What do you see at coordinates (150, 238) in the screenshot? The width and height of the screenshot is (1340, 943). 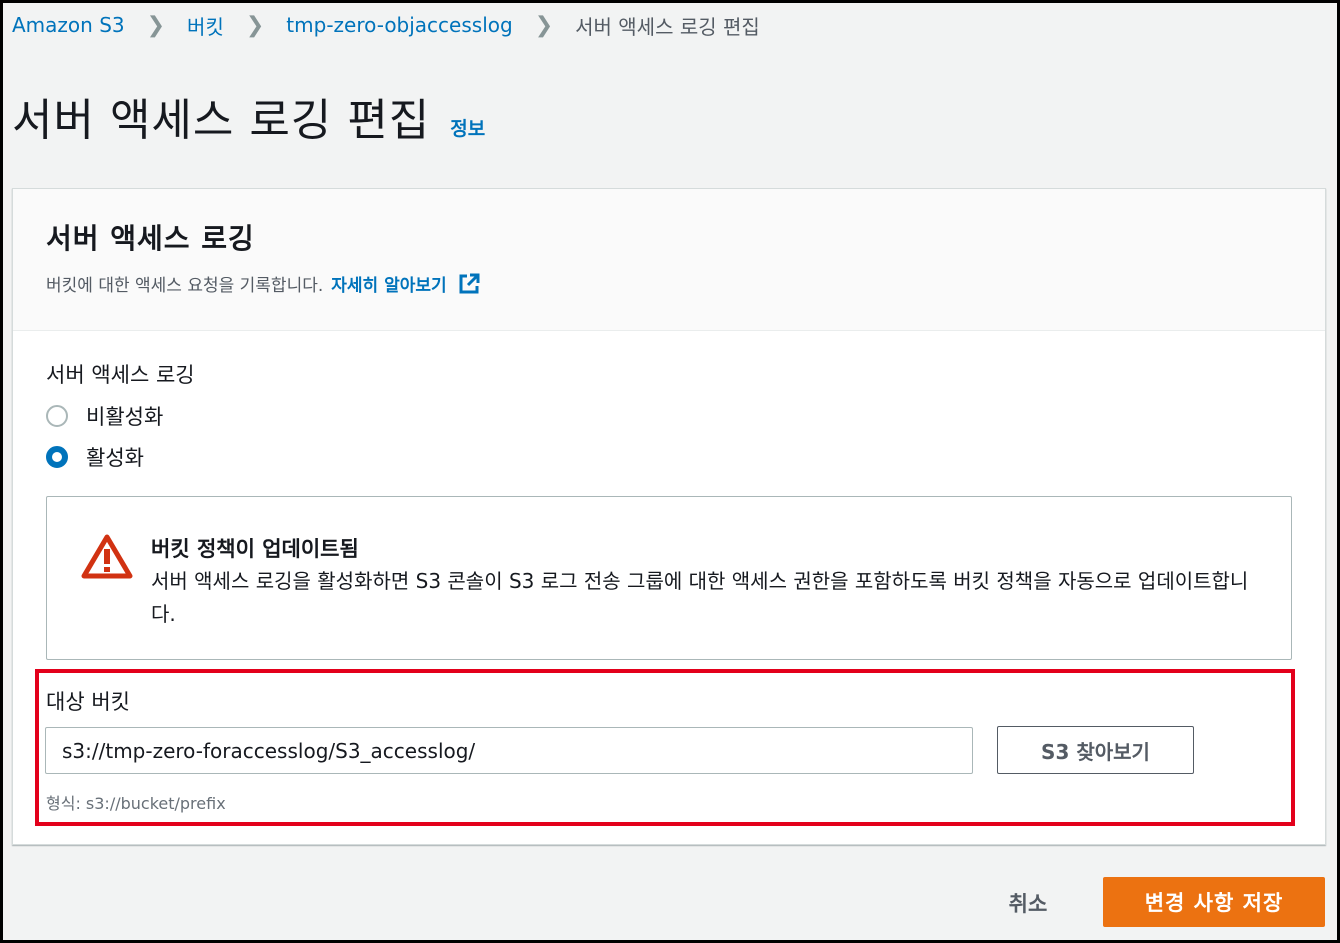 I see `panel-title: 서버 액세스 로깅` at bounding box center [150, 238].